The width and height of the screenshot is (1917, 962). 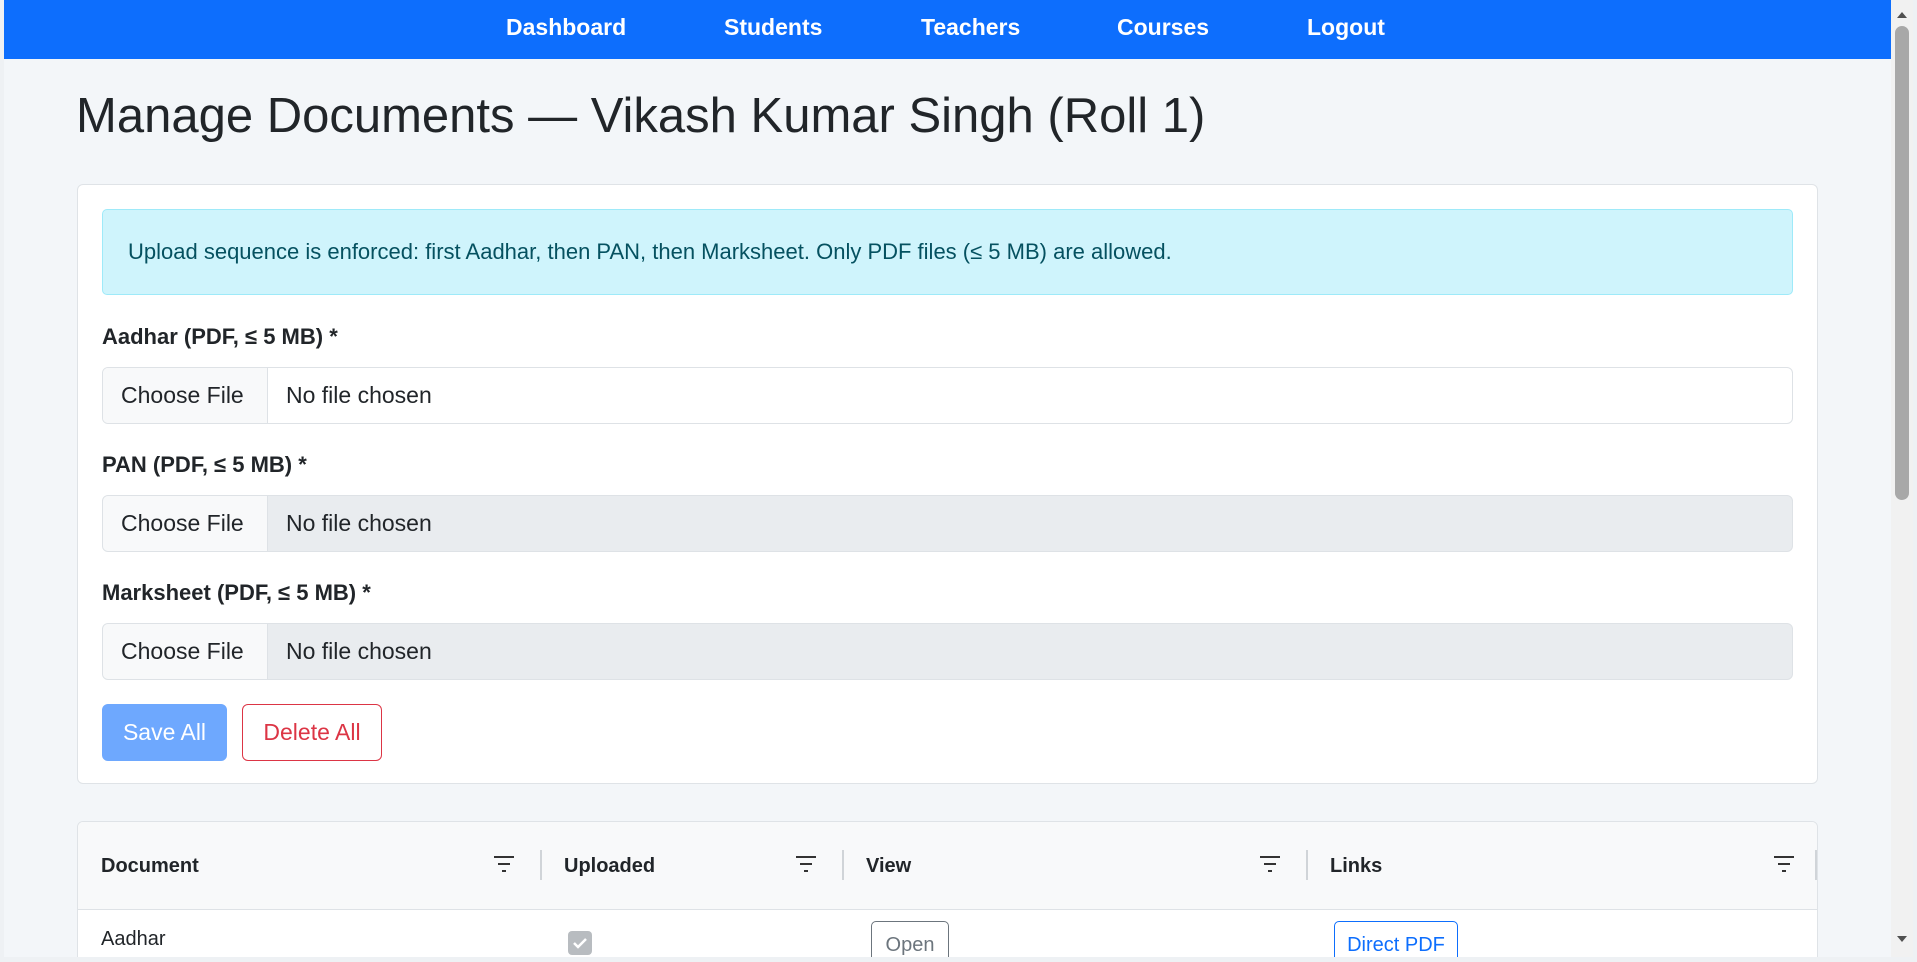 What do you see at coordinates (133, 939) in the screenshot?
I see `document-name-cell: Aadhar` at bounding box center [133, 939].